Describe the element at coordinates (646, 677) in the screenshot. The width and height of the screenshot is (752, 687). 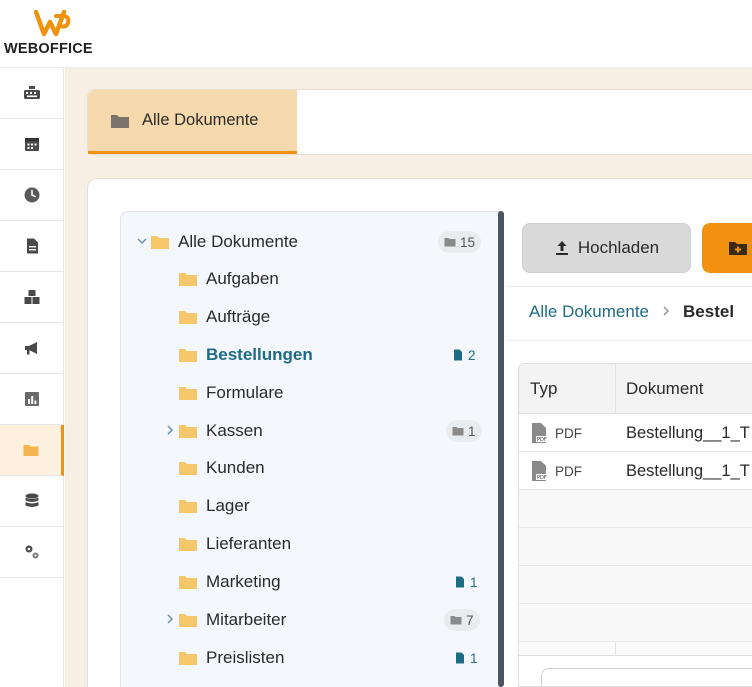
I see `pagination-control` at that location.